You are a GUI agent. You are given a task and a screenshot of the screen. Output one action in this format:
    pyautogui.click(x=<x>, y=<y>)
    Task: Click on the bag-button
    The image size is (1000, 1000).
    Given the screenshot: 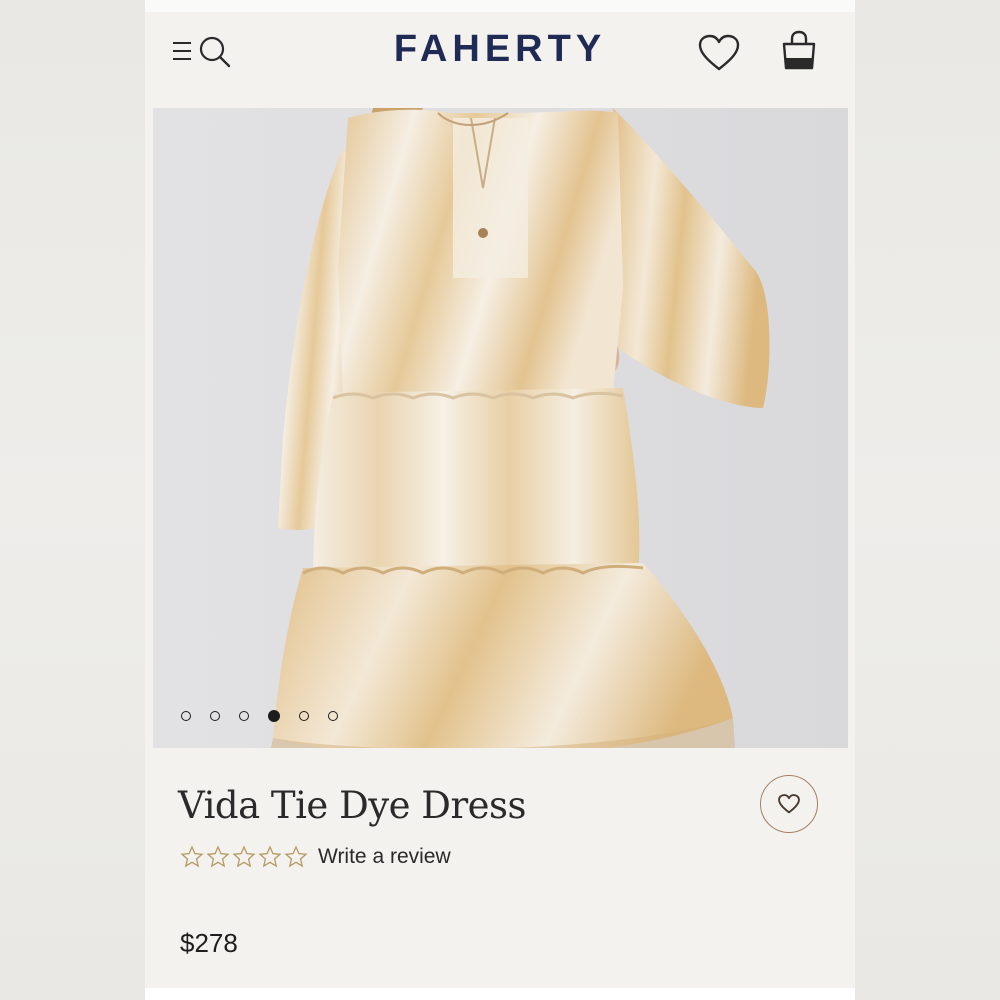 What is the action you would take?
    pyautogui.click(x=799, y=51)
    